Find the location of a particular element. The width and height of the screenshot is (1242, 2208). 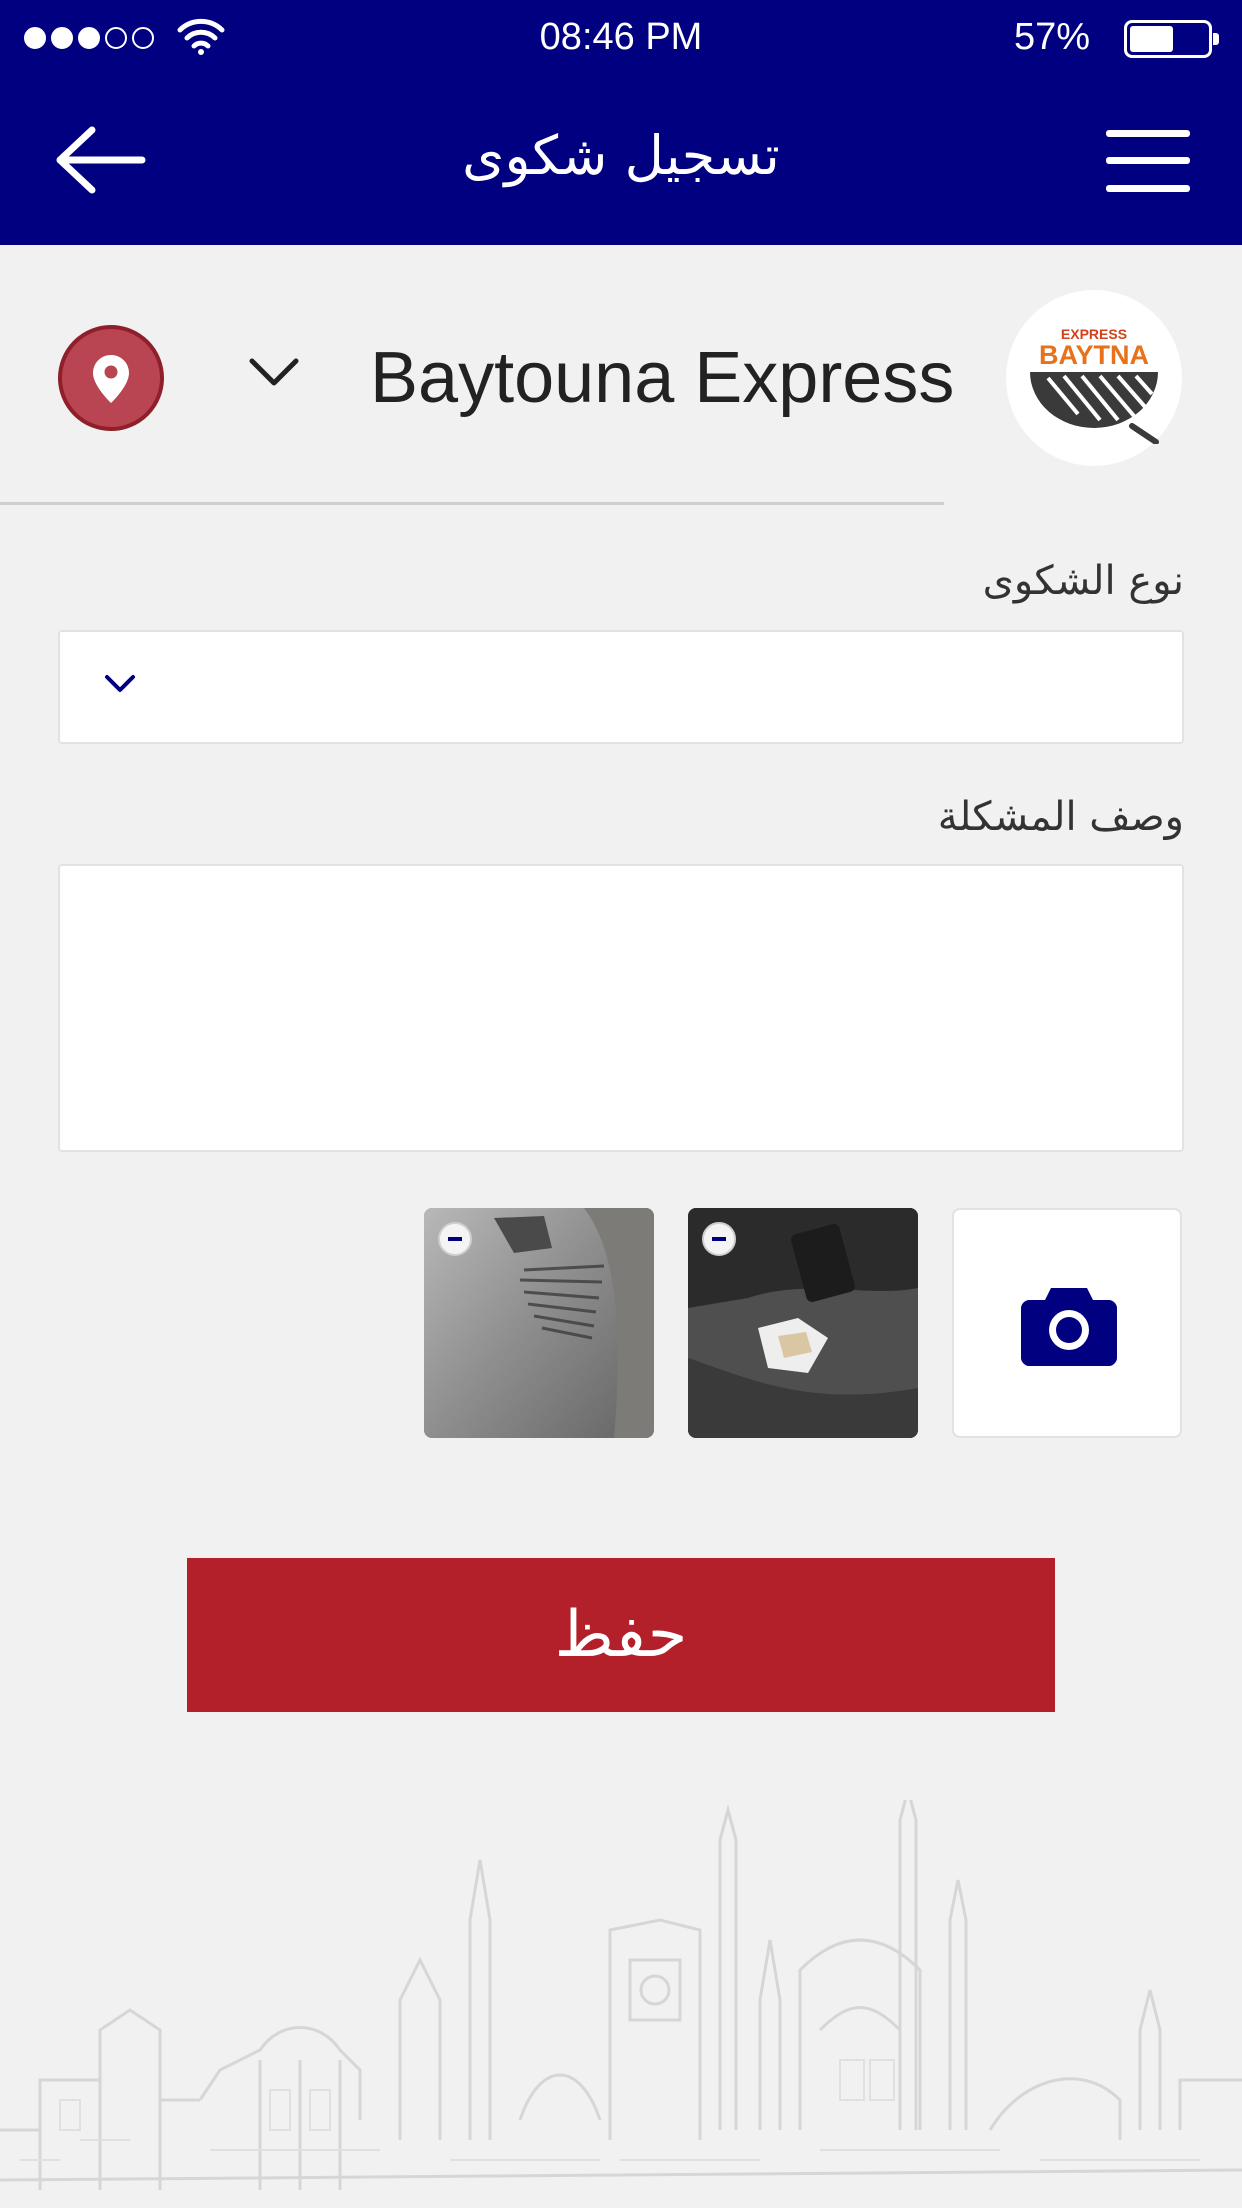

battery-level is located at coordinates (1151, 39).